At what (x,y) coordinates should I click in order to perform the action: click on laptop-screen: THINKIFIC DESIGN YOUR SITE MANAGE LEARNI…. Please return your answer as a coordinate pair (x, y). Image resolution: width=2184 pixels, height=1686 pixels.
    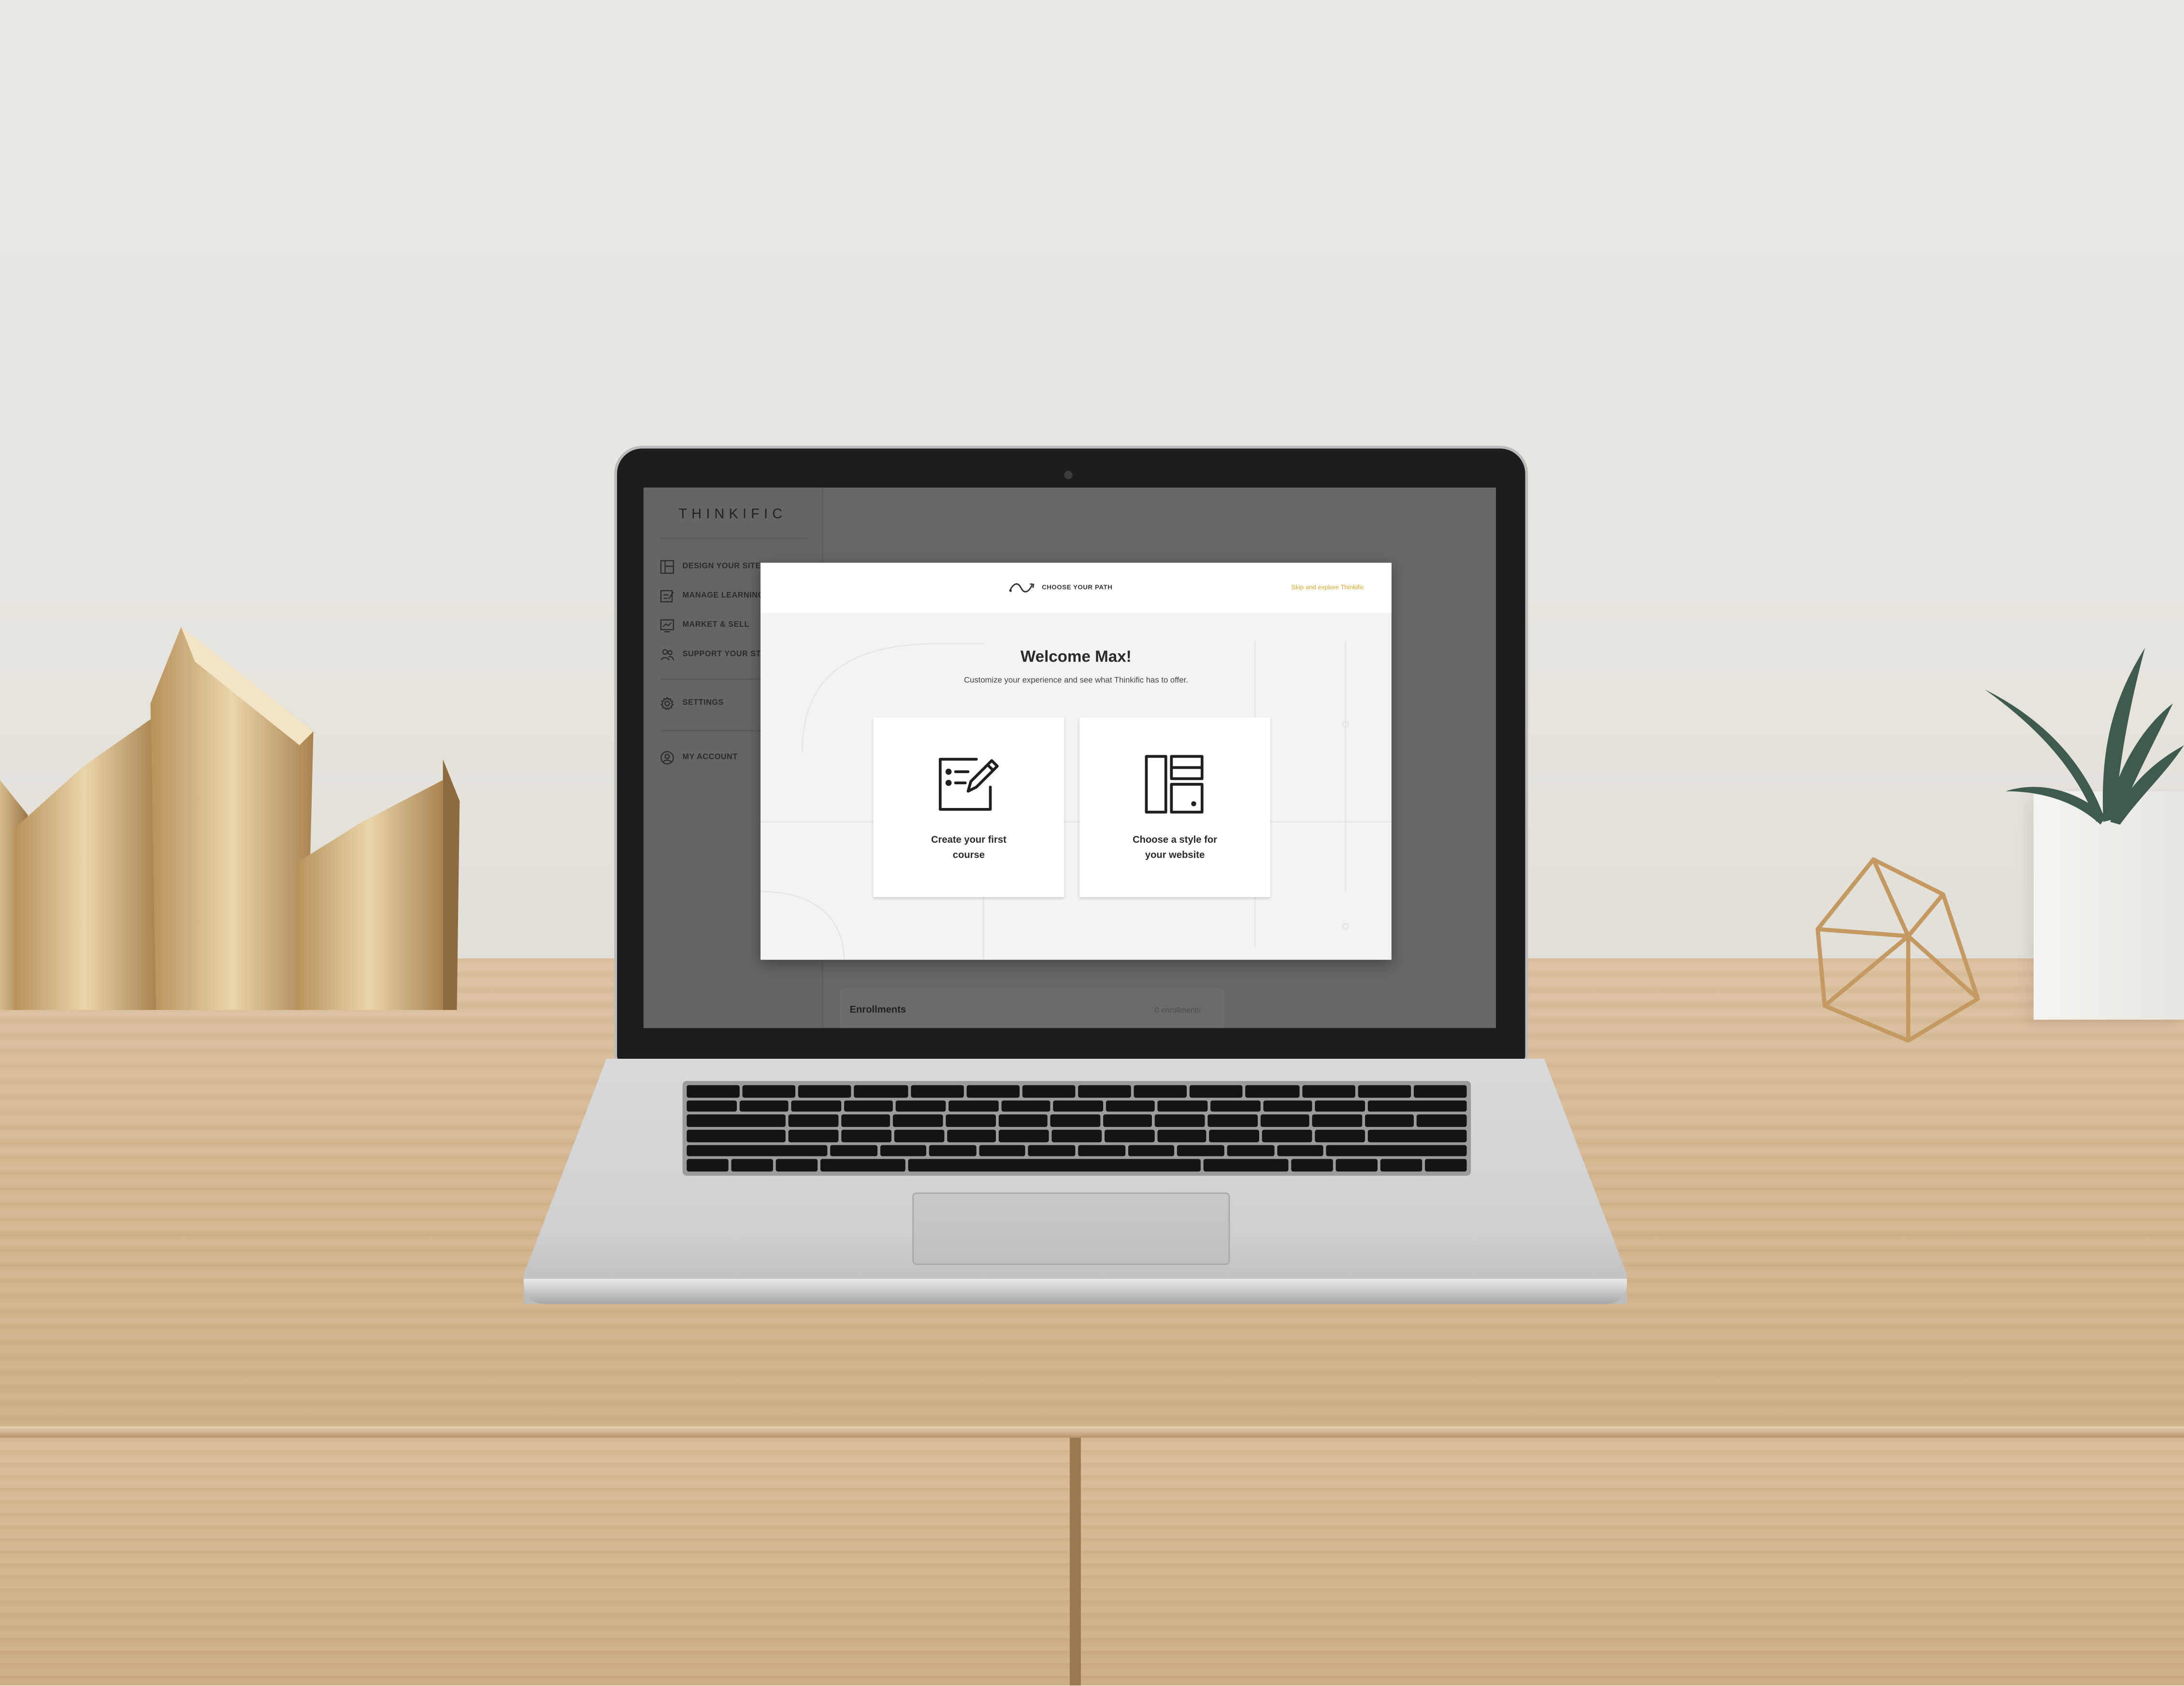
    Looking at the image, I should click on (1069, 757).